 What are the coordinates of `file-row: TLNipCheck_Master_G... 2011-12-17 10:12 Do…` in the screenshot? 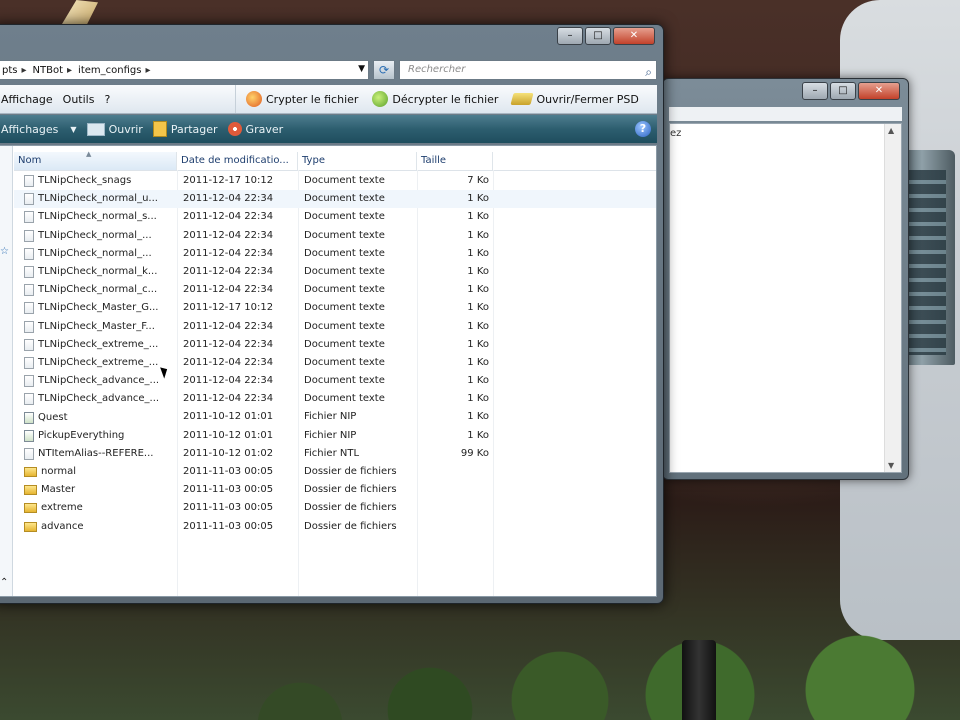 It's located at (335, 308).